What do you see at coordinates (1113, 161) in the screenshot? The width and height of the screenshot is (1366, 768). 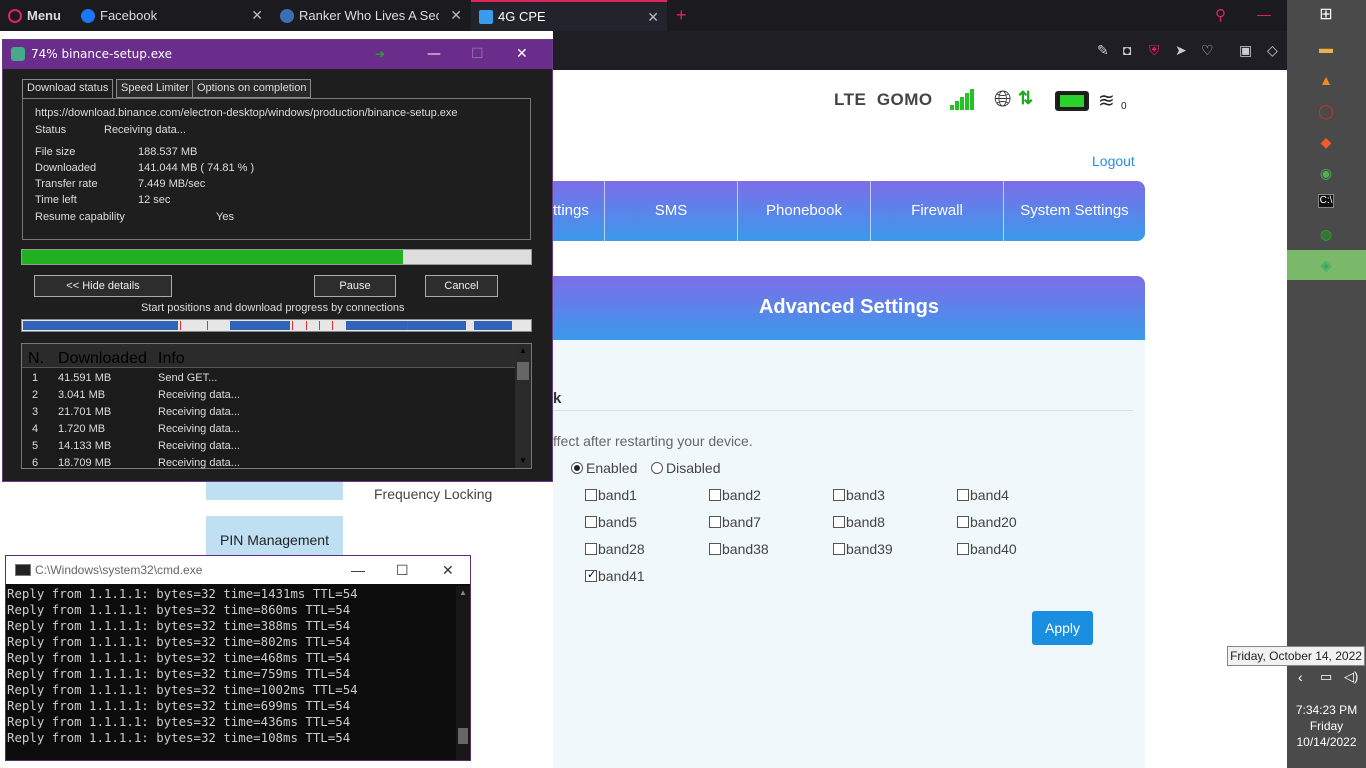 I see `logout-link: Logout` at bounding box center [1113, 161].